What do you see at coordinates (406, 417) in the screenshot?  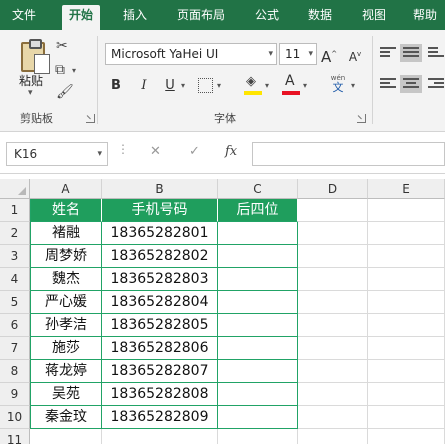 I see `cell-e10` at bounding box center [406, 417].